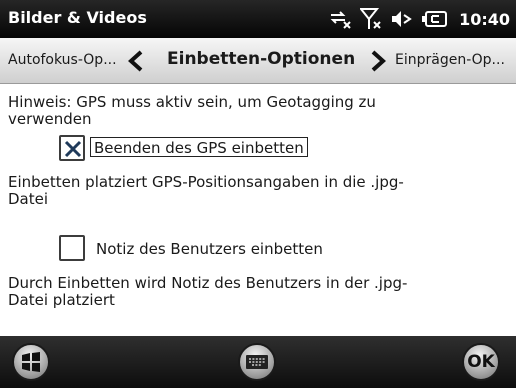 The height and width of the screenshot is (388, 516). What do you see at coordinates (199, 147) in the screenshot?
I see `embed-gps-label: Beenden des GPS einbetten` at bounding box center [199, 147].